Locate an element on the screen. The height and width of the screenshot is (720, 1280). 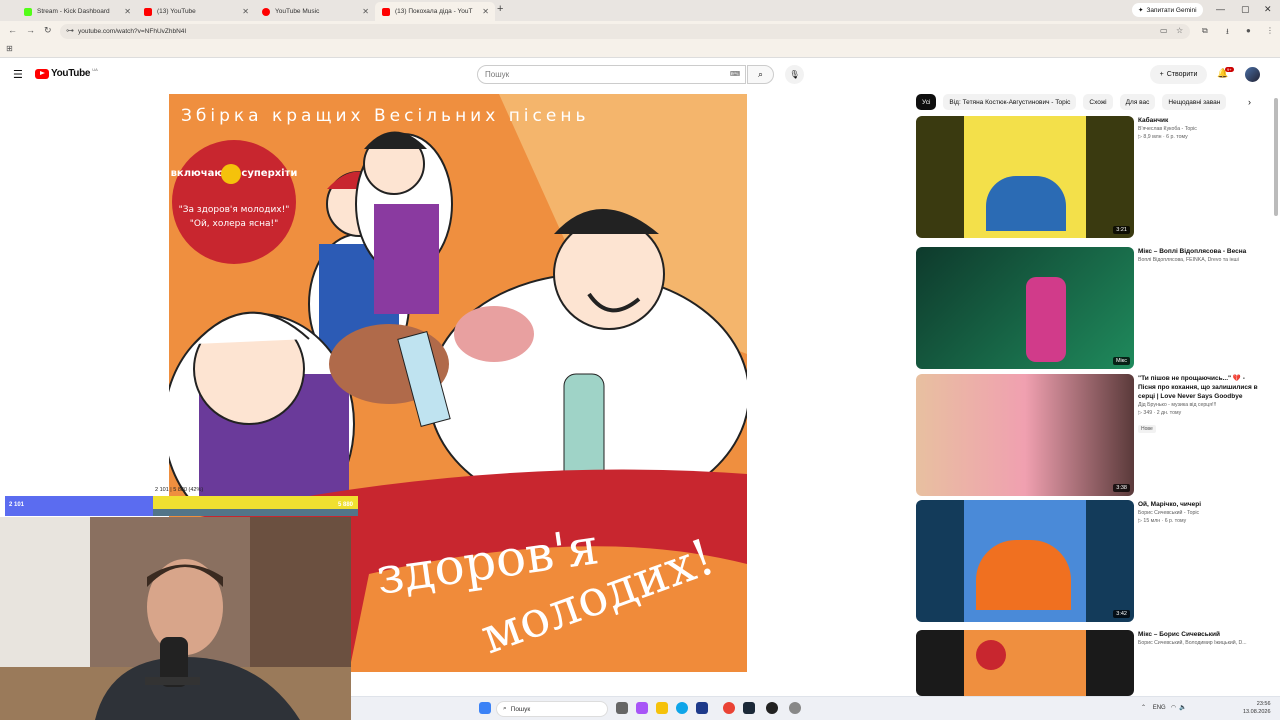
forward-icon: → is located at coordinates (30, 30).